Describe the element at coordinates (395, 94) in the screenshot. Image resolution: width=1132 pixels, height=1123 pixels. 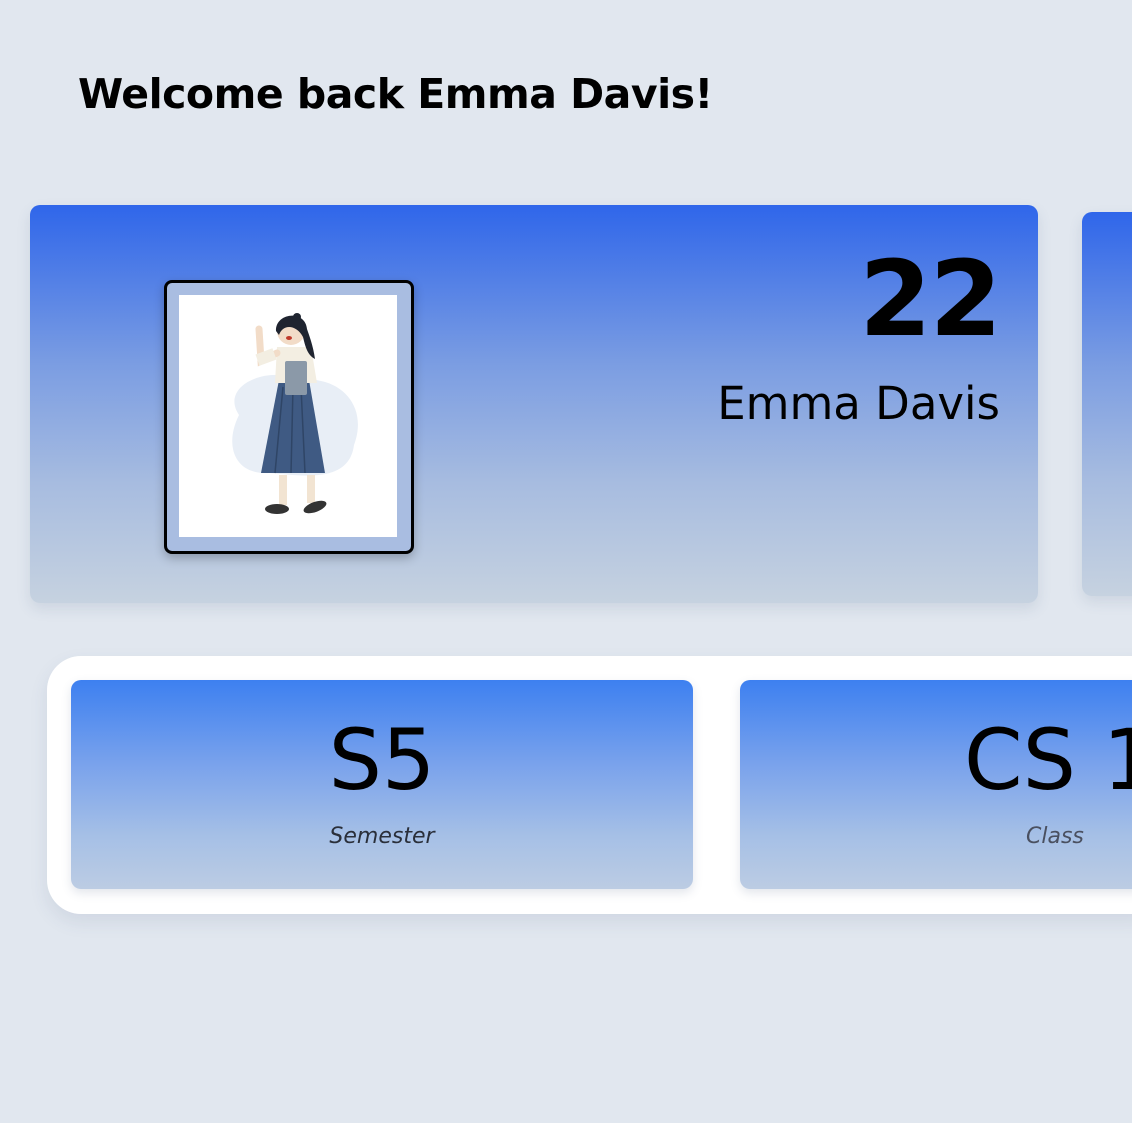
I see `welcome-heading: Welcome back Emma Davis!` at that location.